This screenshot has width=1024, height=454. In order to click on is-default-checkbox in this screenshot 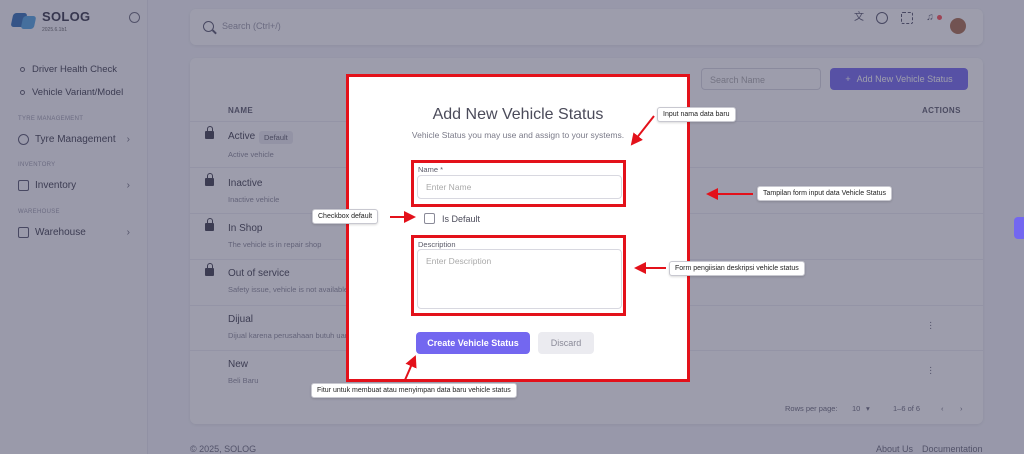, I will do `click(429, 218)`.